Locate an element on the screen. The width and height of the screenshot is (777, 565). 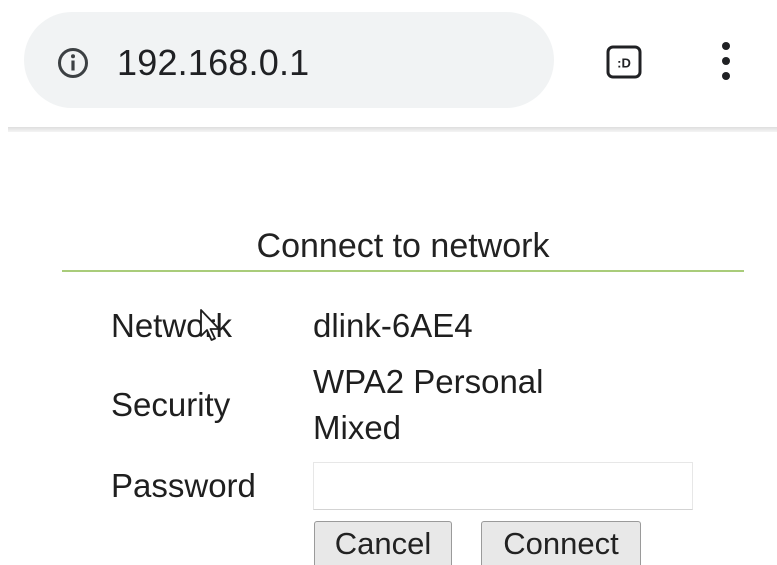
password-label: Password is located at coordinates (183, 485).